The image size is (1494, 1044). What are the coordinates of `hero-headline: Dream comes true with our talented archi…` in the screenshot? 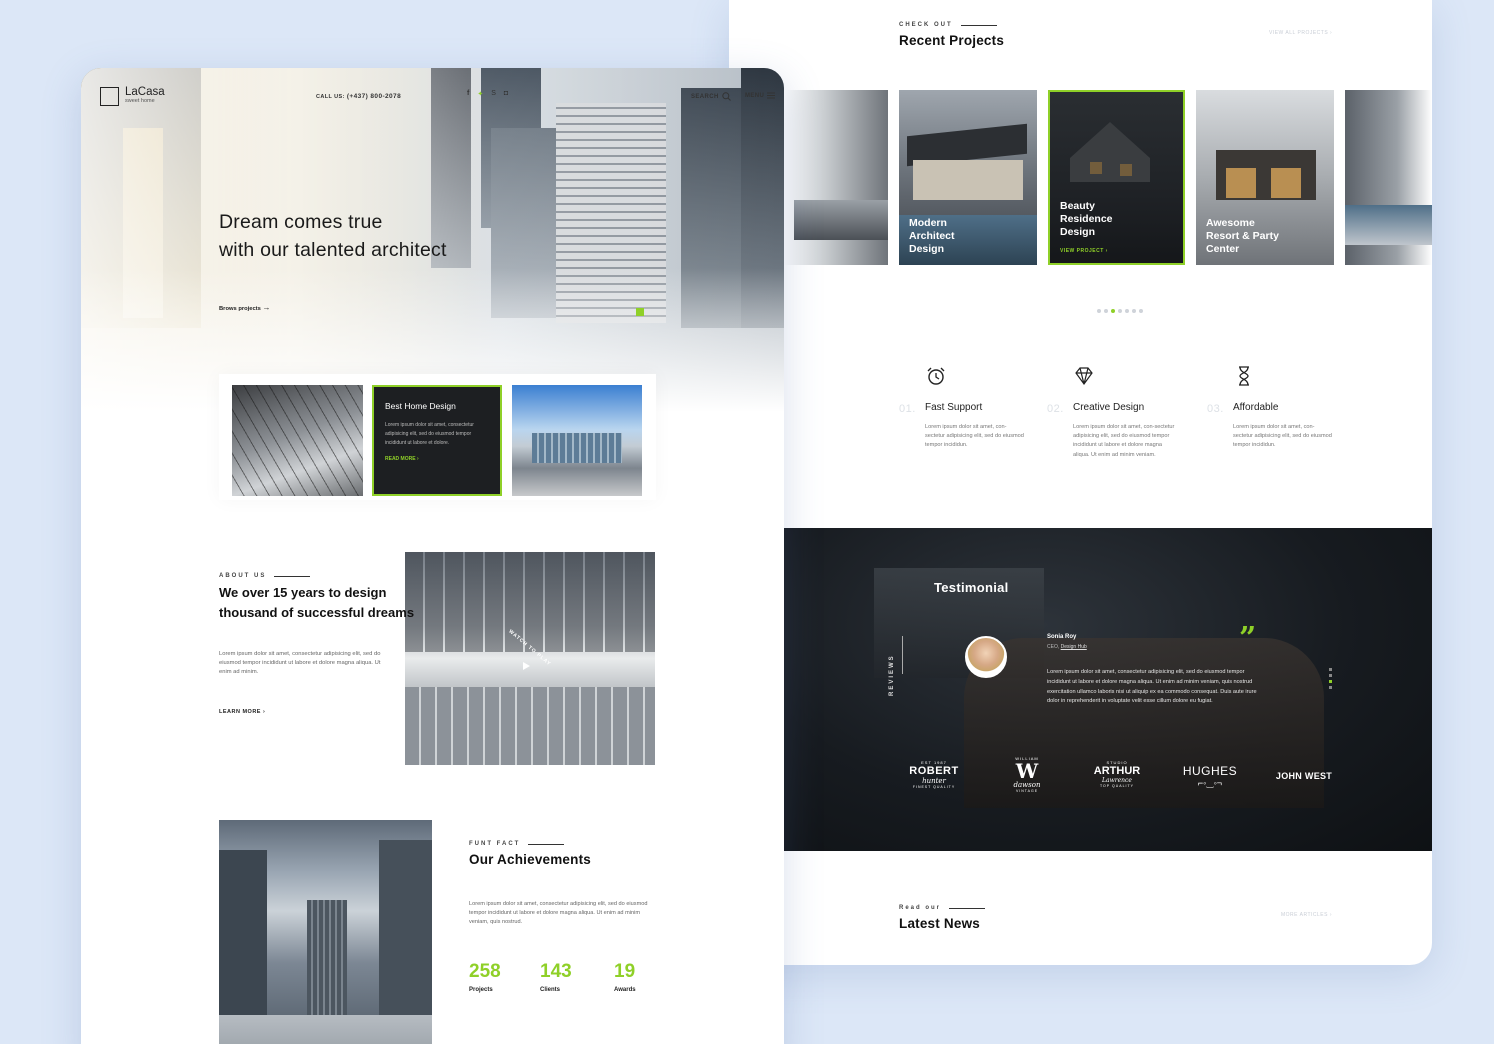 It's located at (333, 236).